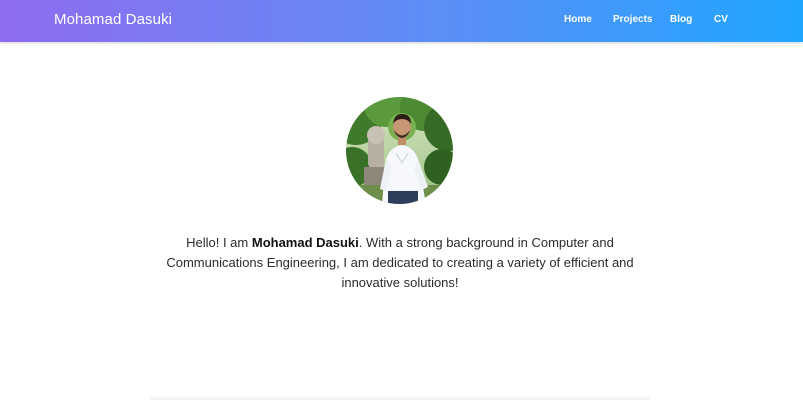 The height and width of the screenshot is (400, 803). I want to click on nav-link-blog: Blog, so click(681, 20).